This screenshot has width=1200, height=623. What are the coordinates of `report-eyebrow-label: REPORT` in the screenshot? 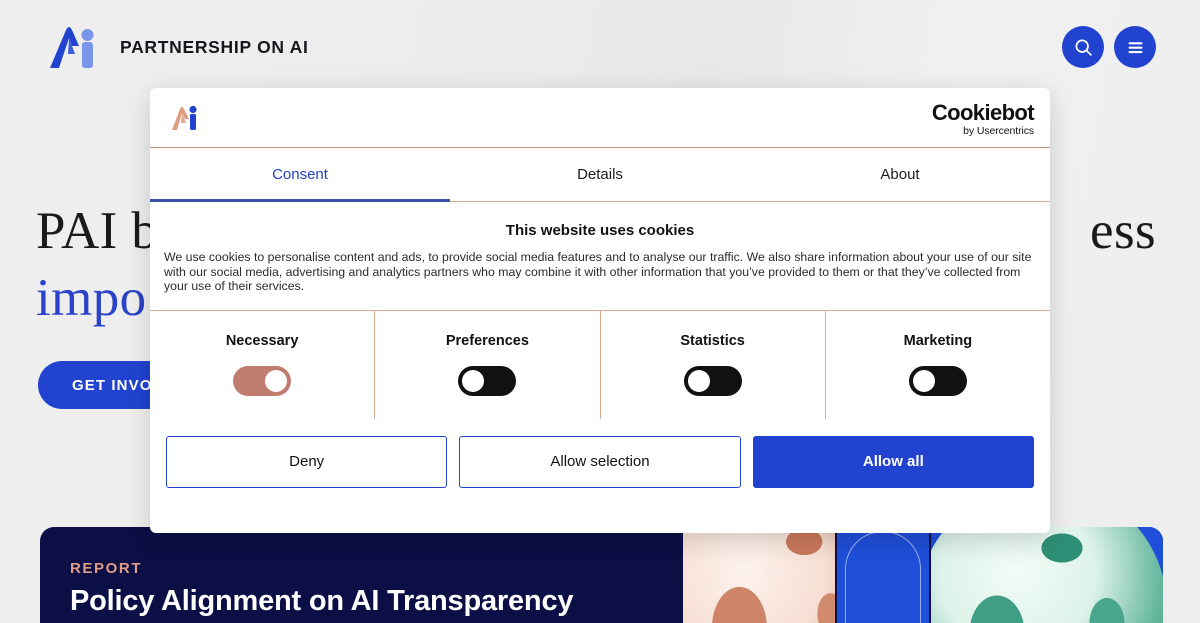 It's located at (106, 568).